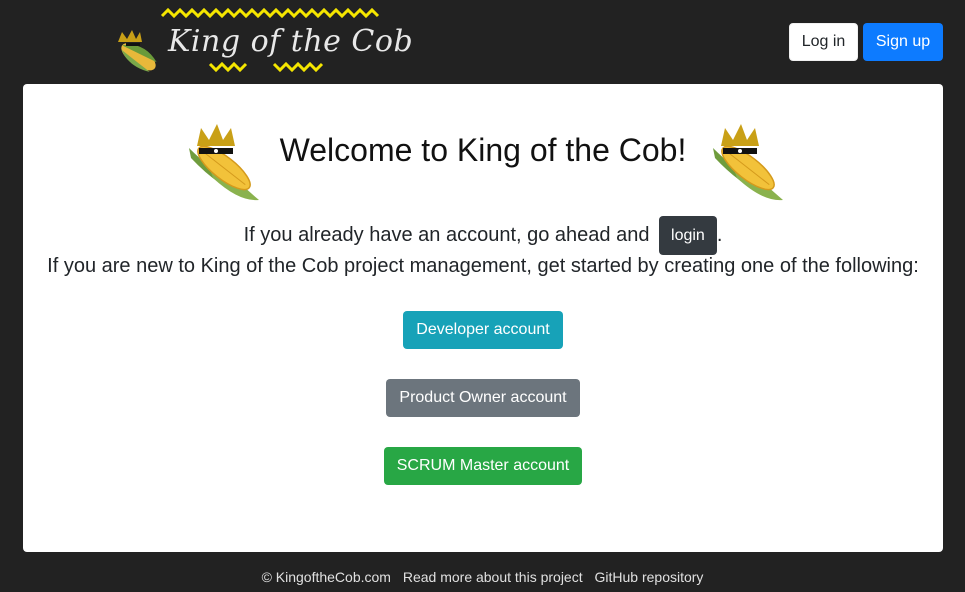 This screenshot has width=965, height=592. What do you see at coordinates (291, 41) in the screenshot?
I see `logo-text: King of the Cob` at bounding box center [291, 41].